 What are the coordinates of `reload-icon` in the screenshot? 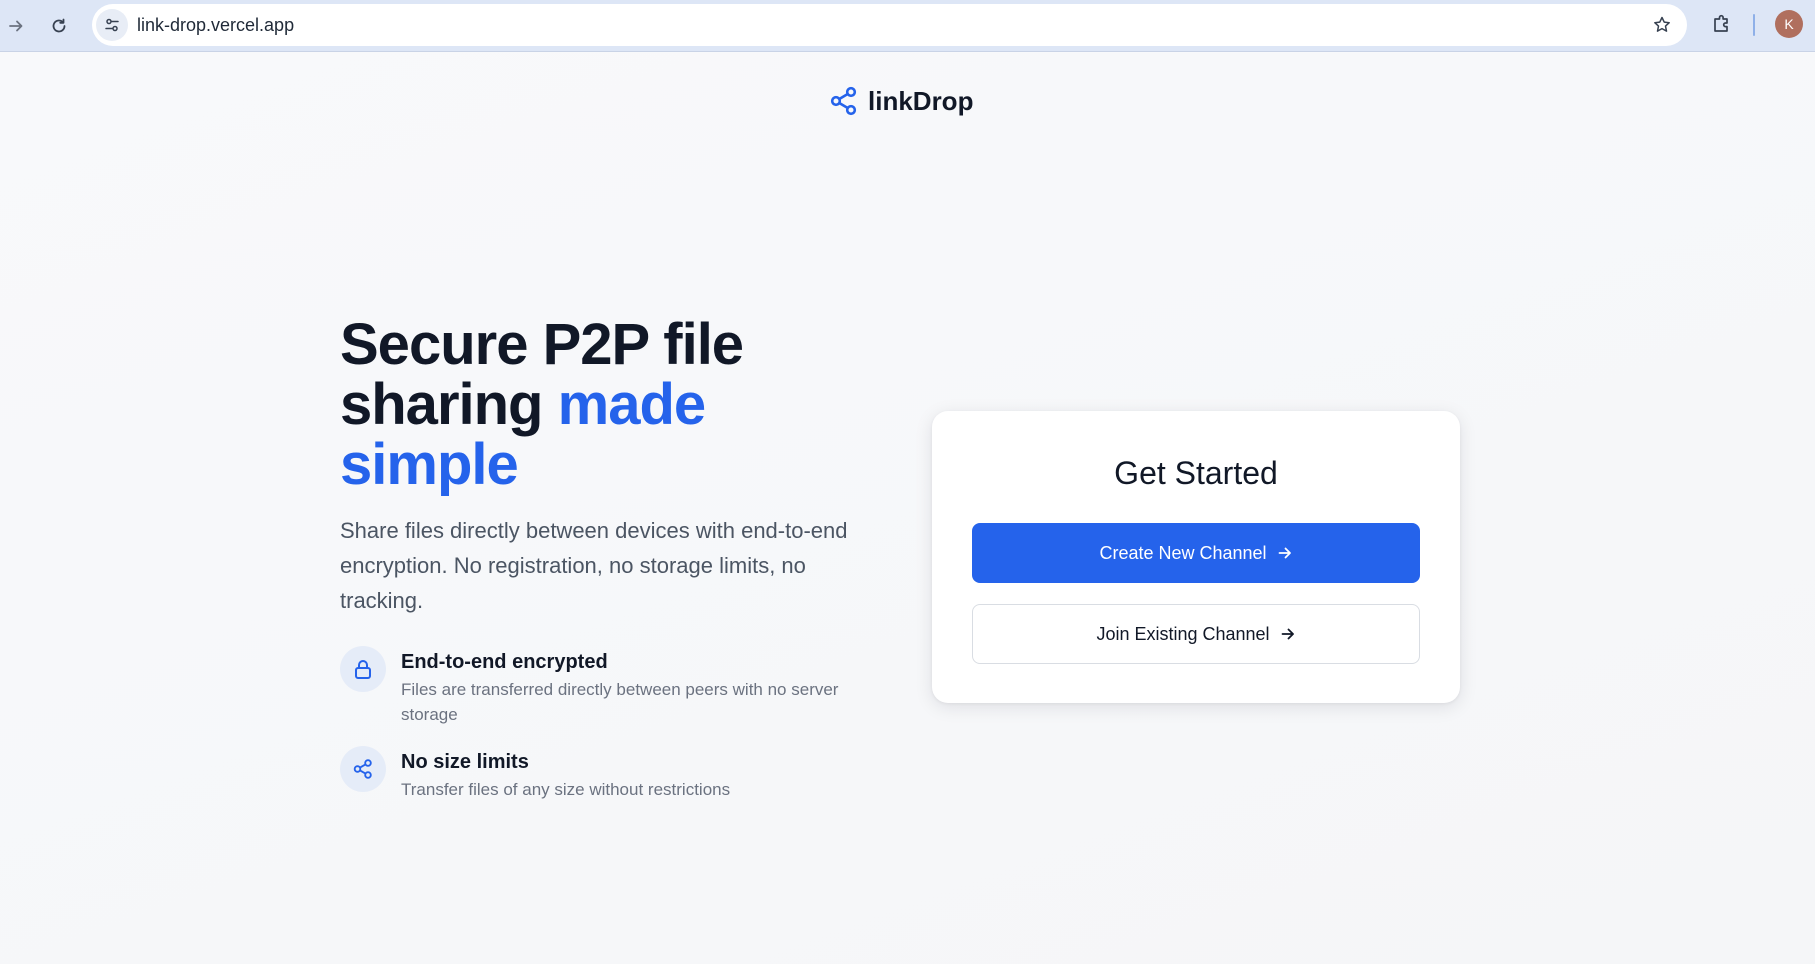 It's located at (59, 25).